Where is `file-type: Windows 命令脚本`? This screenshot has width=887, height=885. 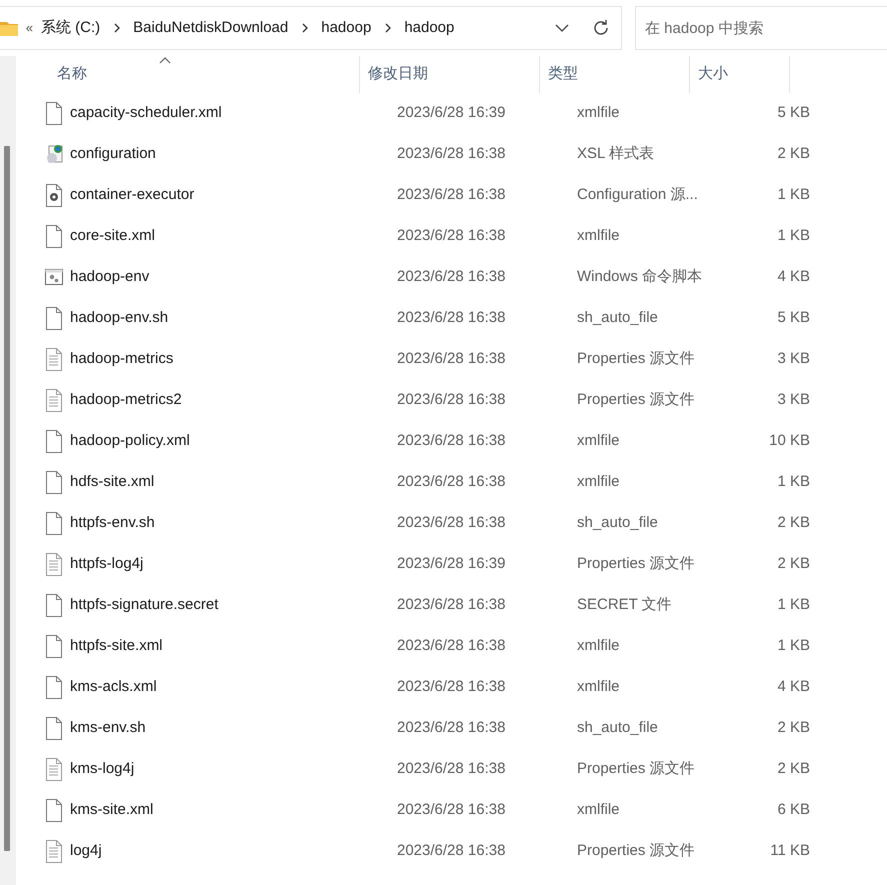
file-type: Windows 命令脚本 is located at coordinates (640, 277).